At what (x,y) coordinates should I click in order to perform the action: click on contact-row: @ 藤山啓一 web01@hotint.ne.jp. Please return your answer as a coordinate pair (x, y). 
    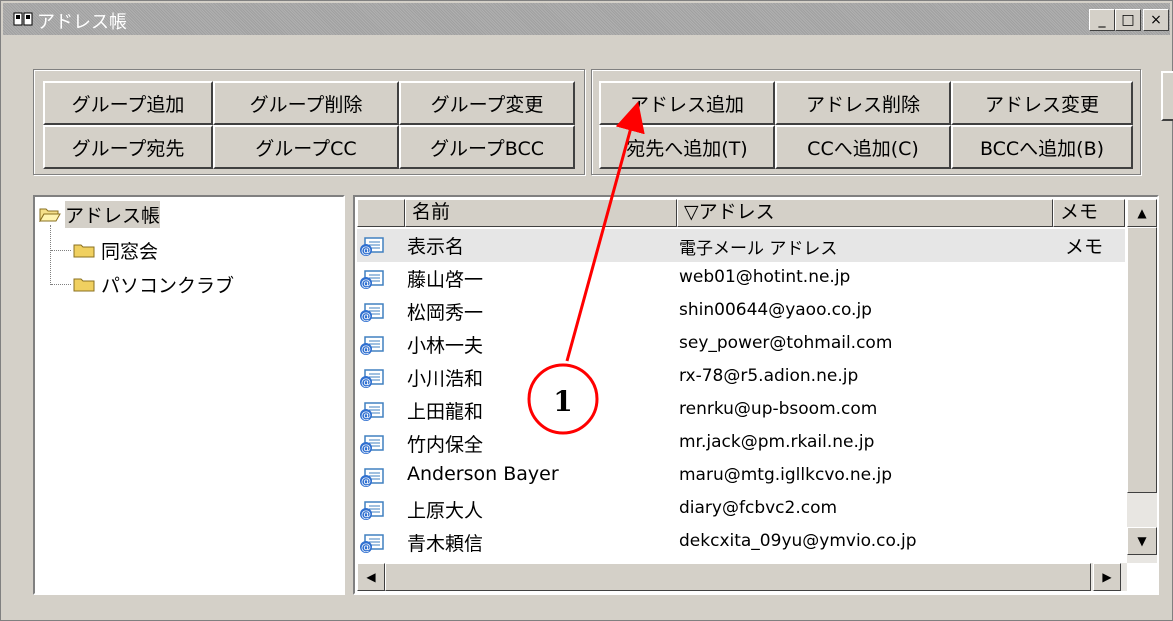
    Looking at the image, I should click on (741, 278).